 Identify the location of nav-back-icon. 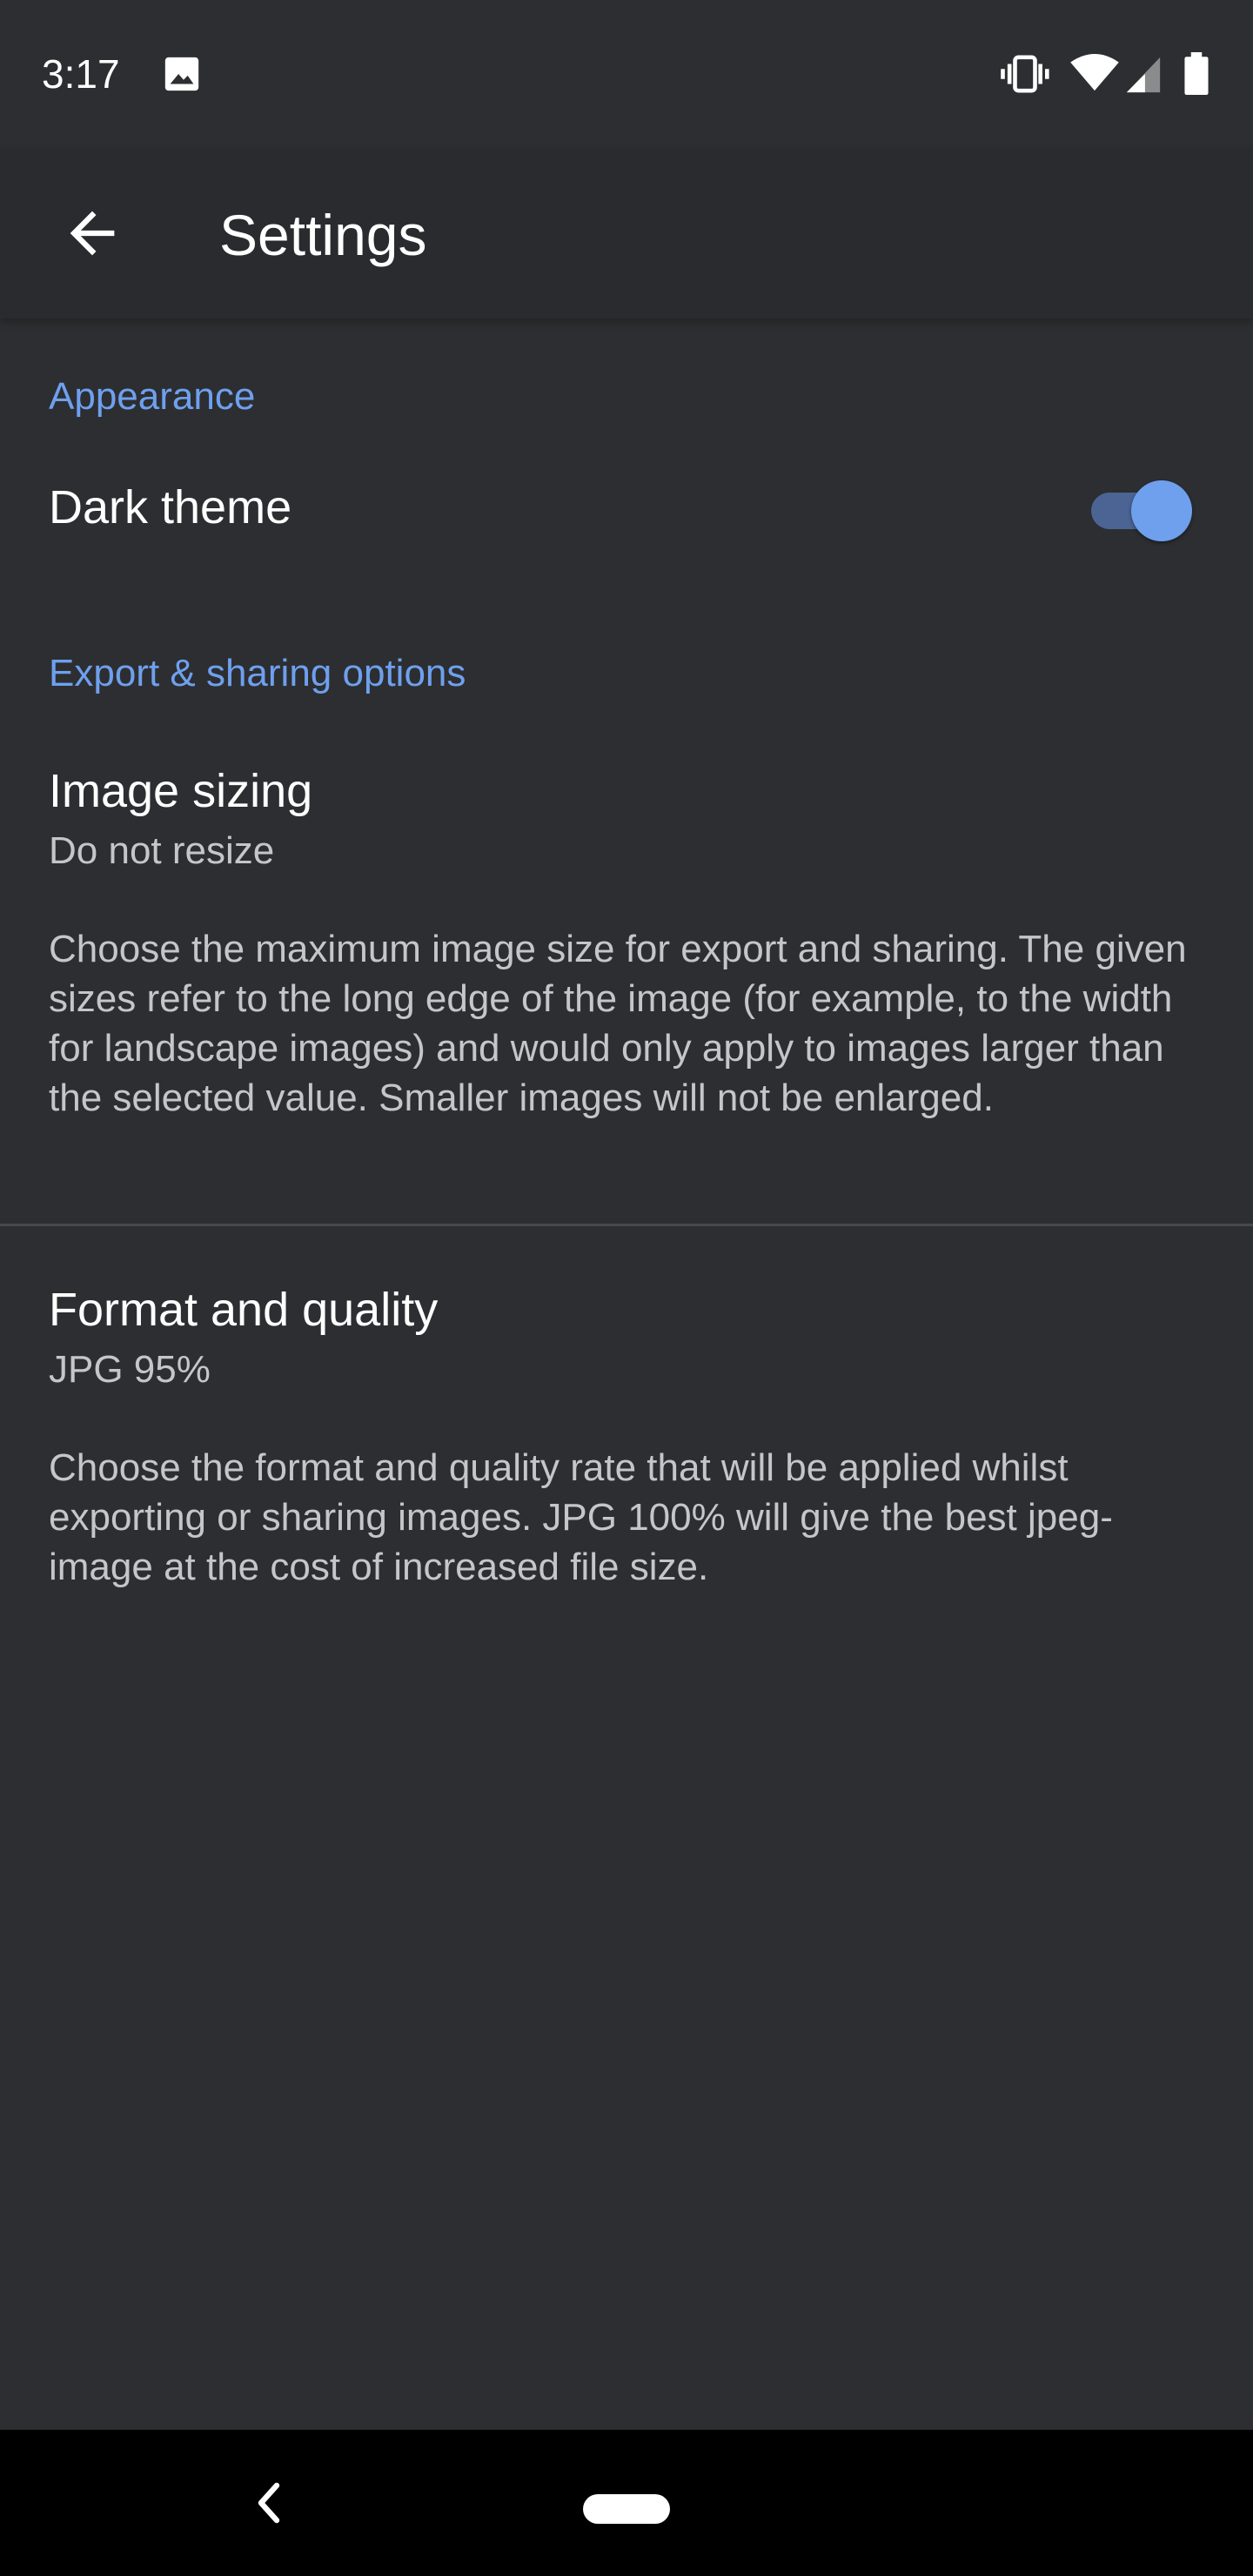
(269, 2503).